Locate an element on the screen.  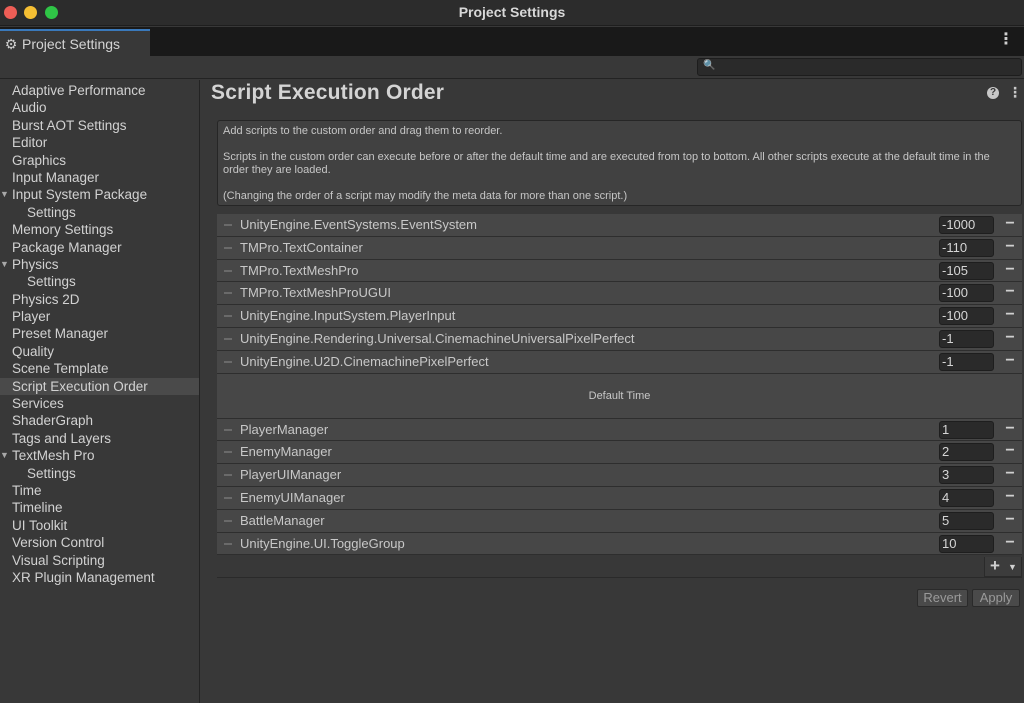
tab-label: Project Settings is located at coordinates (71, 43).